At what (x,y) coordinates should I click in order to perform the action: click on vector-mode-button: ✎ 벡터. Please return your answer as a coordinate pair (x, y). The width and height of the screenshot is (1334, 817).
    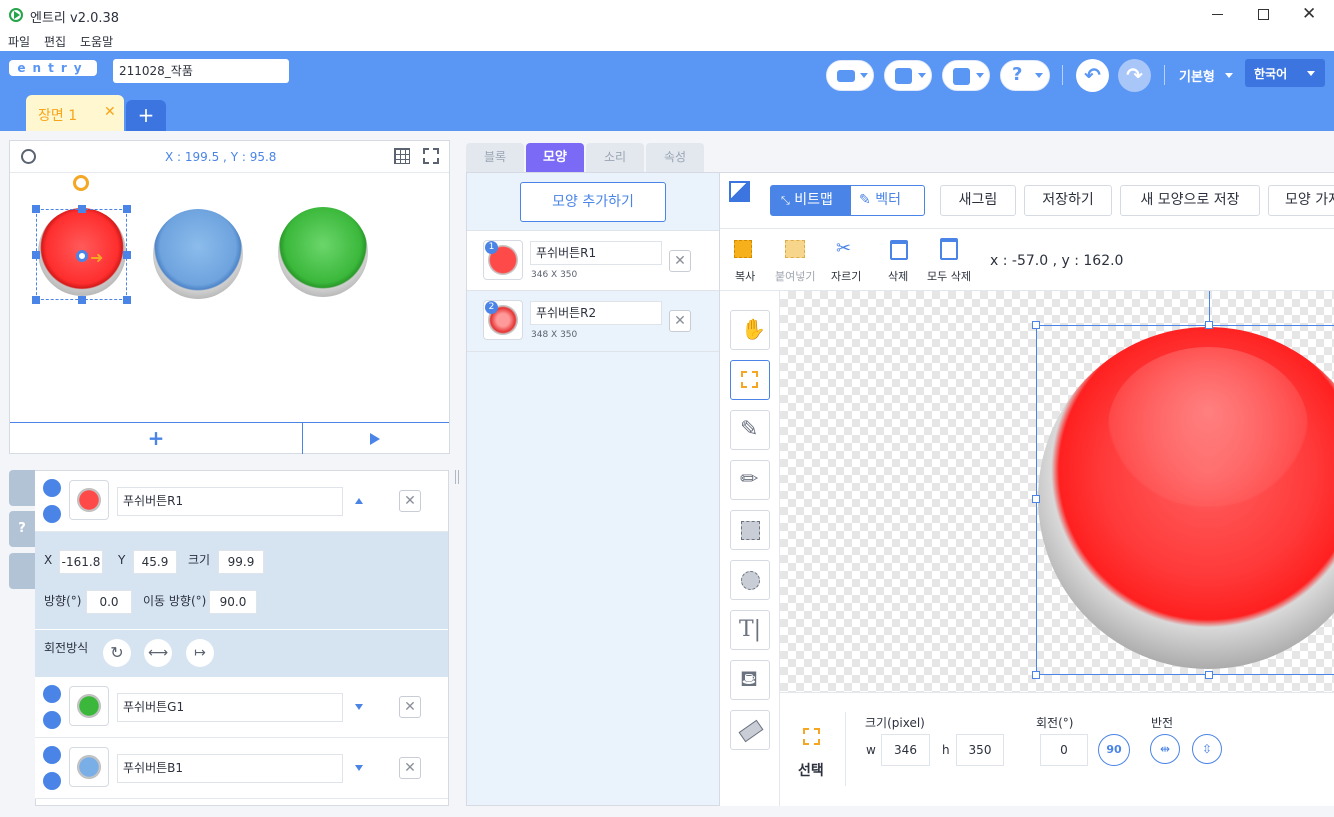
    Looking at the image, I should click on (887, 200).